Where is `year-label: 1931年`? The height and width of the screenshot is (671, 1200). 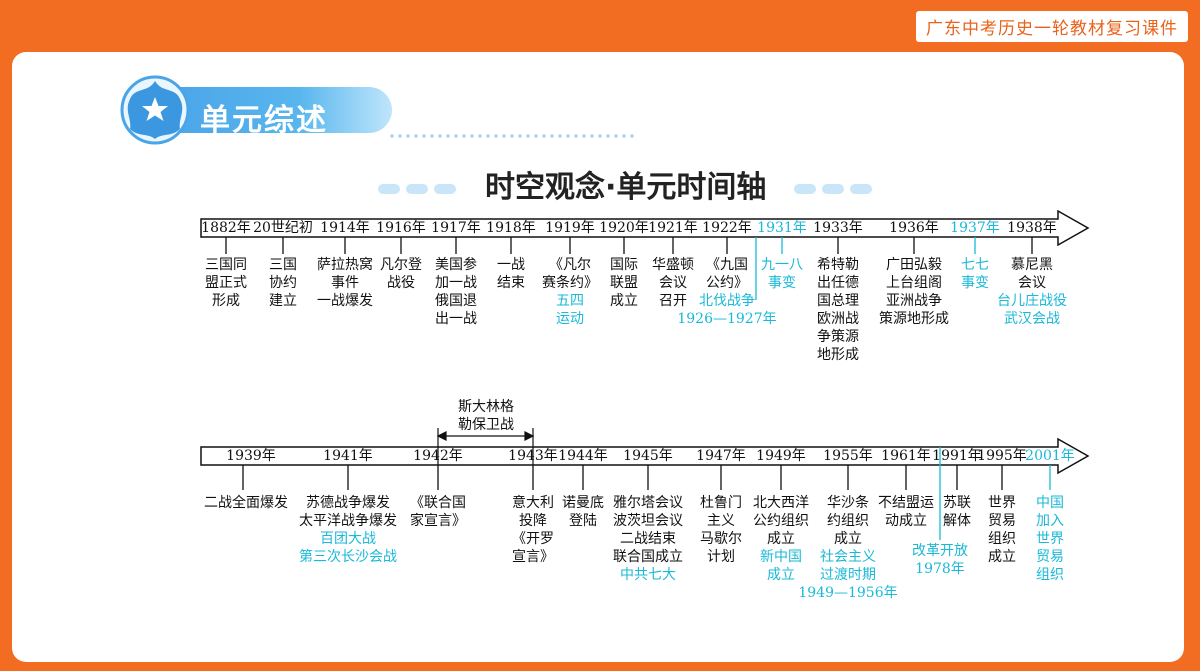
year-label: 1931年 is located at coordinates (782, 228).